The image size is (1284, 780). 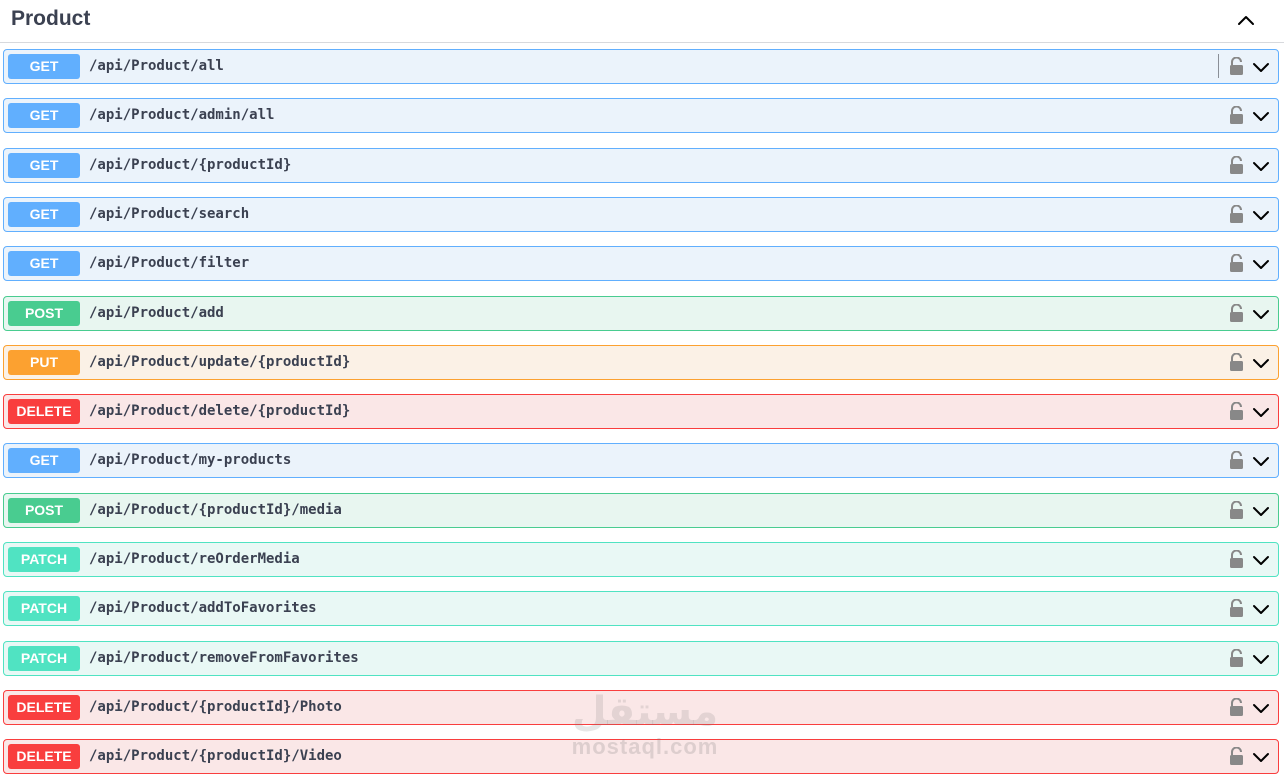 I want to click on operation-row-delete: DELETE/api/Product/{productId}/Video, so click(x=641, y=756).